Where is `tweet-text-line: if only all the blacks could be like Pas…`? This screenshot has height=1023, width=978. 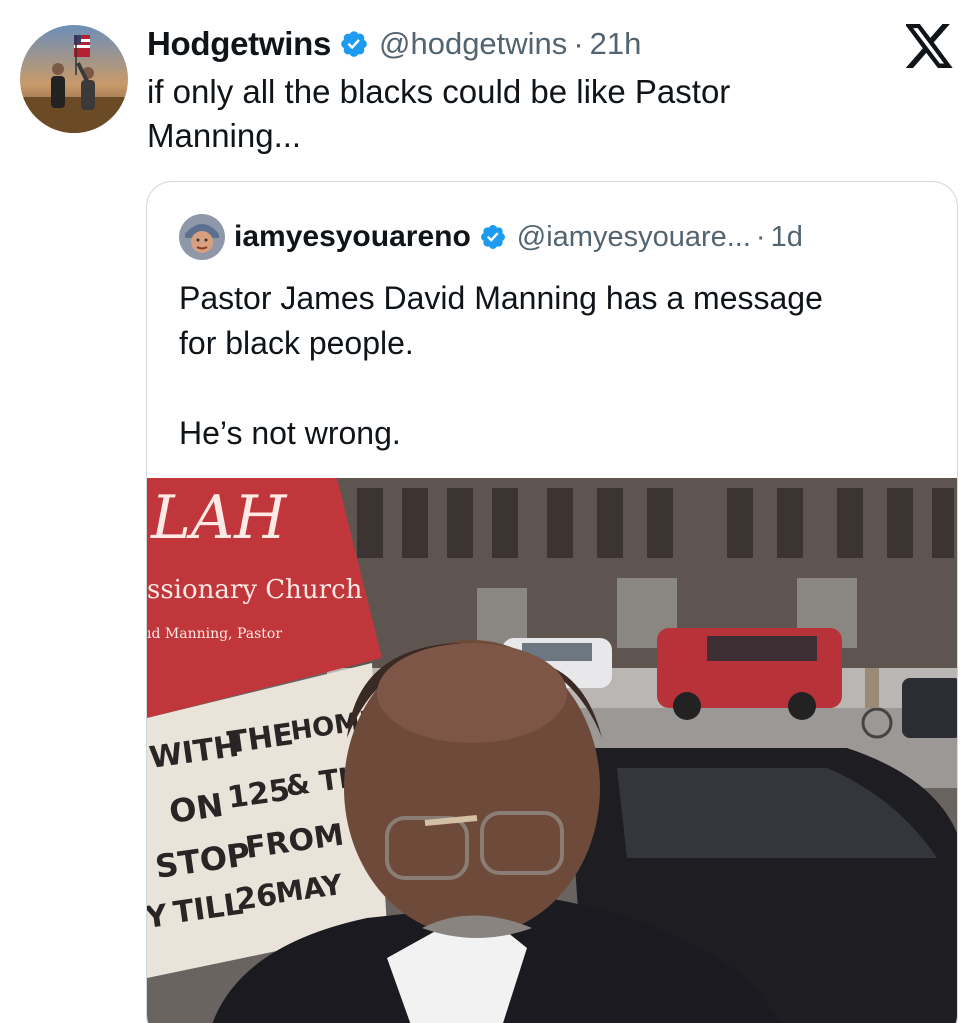 tweet-text-line: if only all the blacks could be like Pas… is located at coordinates (439, 91).